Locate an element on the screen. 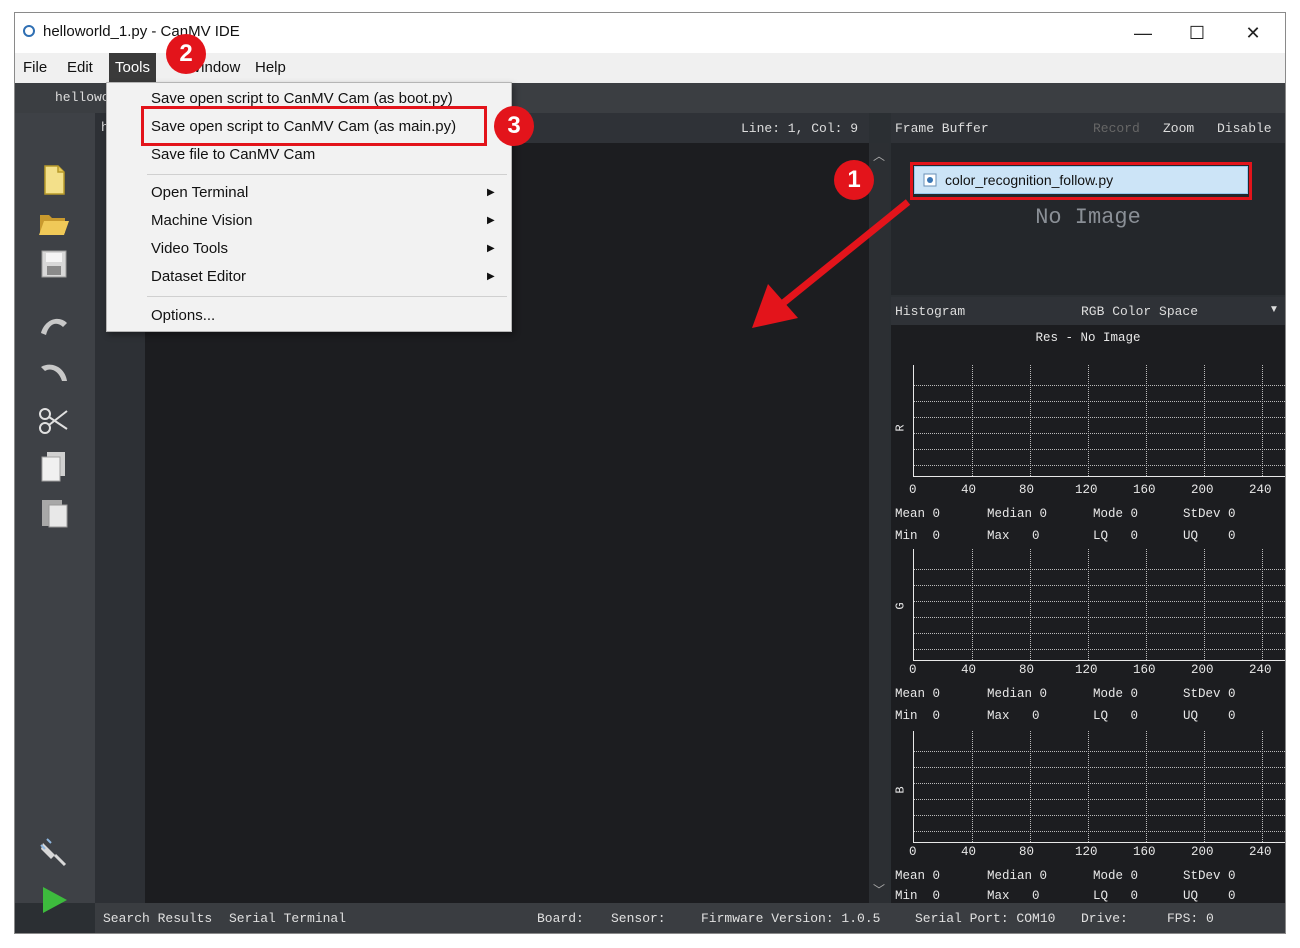 The height and width of the screenshot is (948, 1300). close-button: ✕ is located at coordinates (1253, 33).